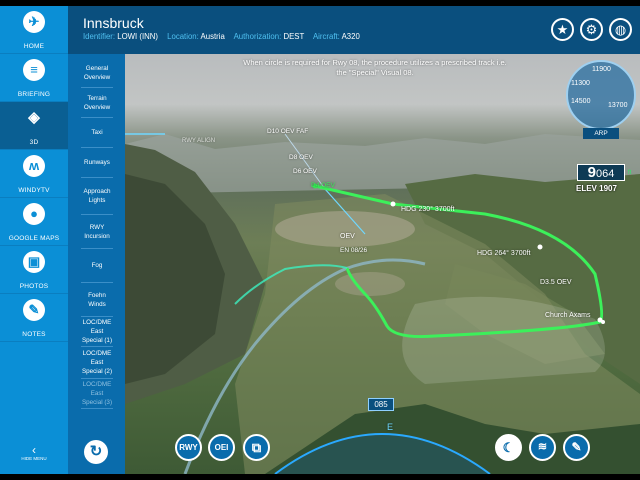 Image resolution: width=640 pixels, height=480 pixels. I want to click on subnav-terrain-overview: Terrain Overview, so click(97, 103).